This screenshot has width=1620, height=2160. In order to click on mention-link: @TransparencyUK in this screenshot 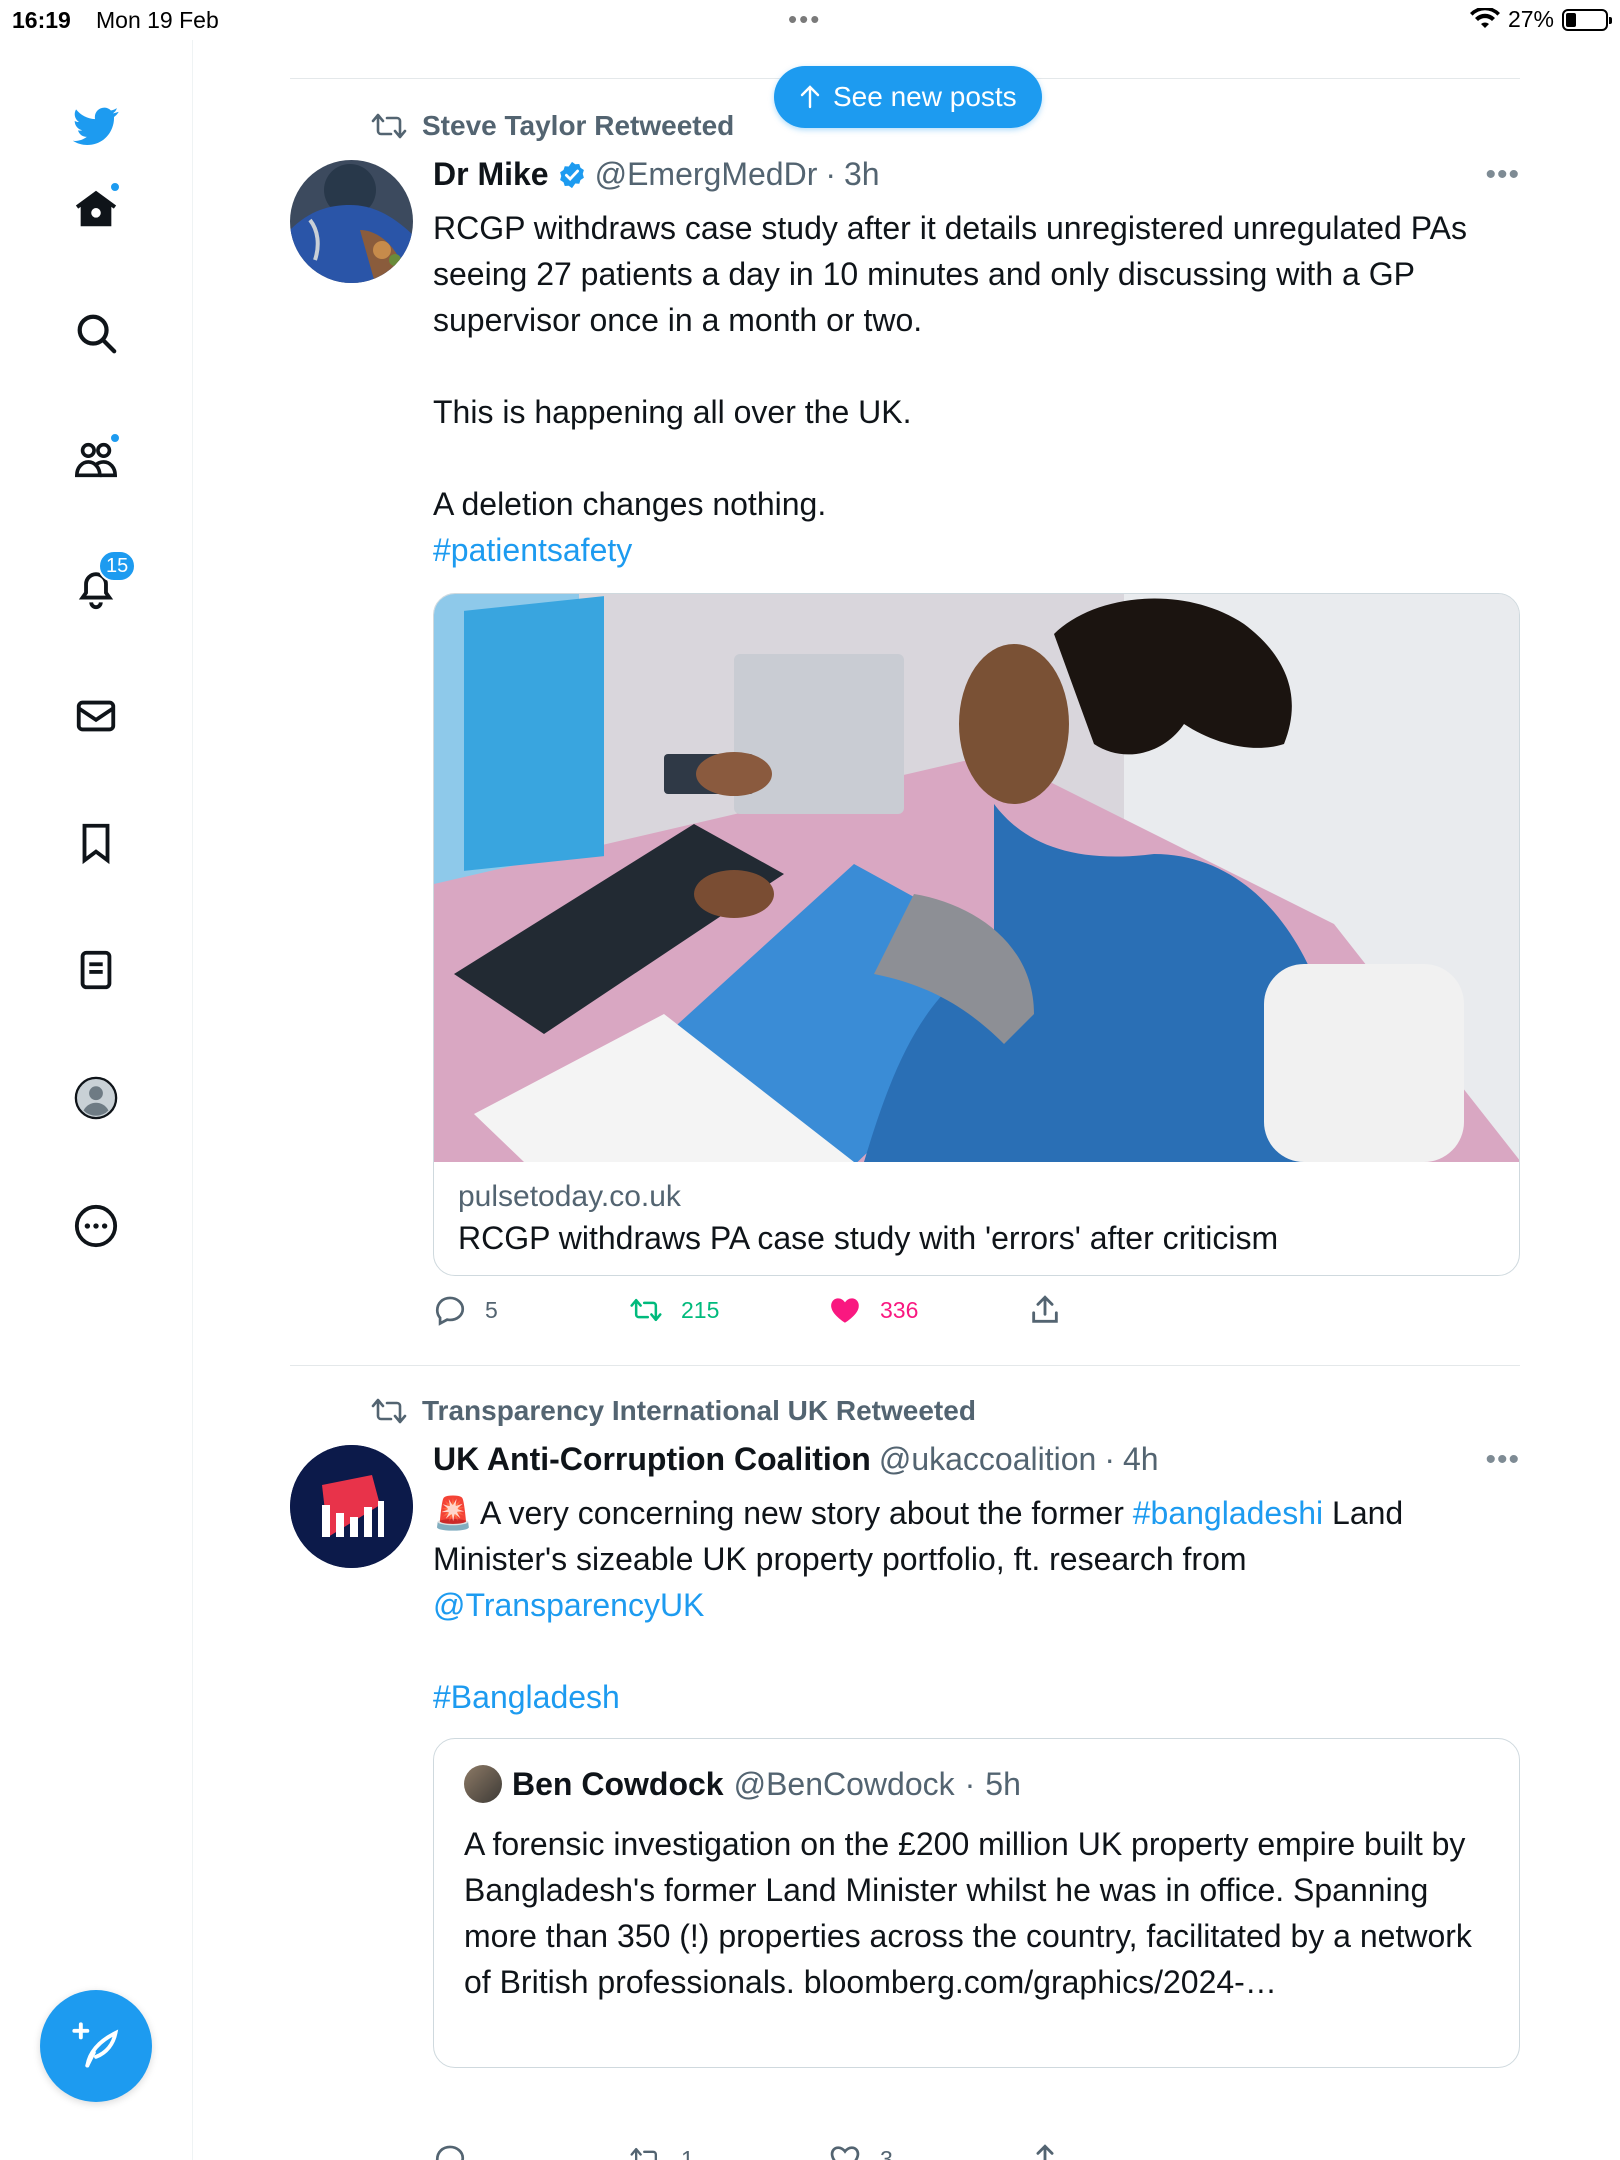, I will do `click(978, 1605)`.